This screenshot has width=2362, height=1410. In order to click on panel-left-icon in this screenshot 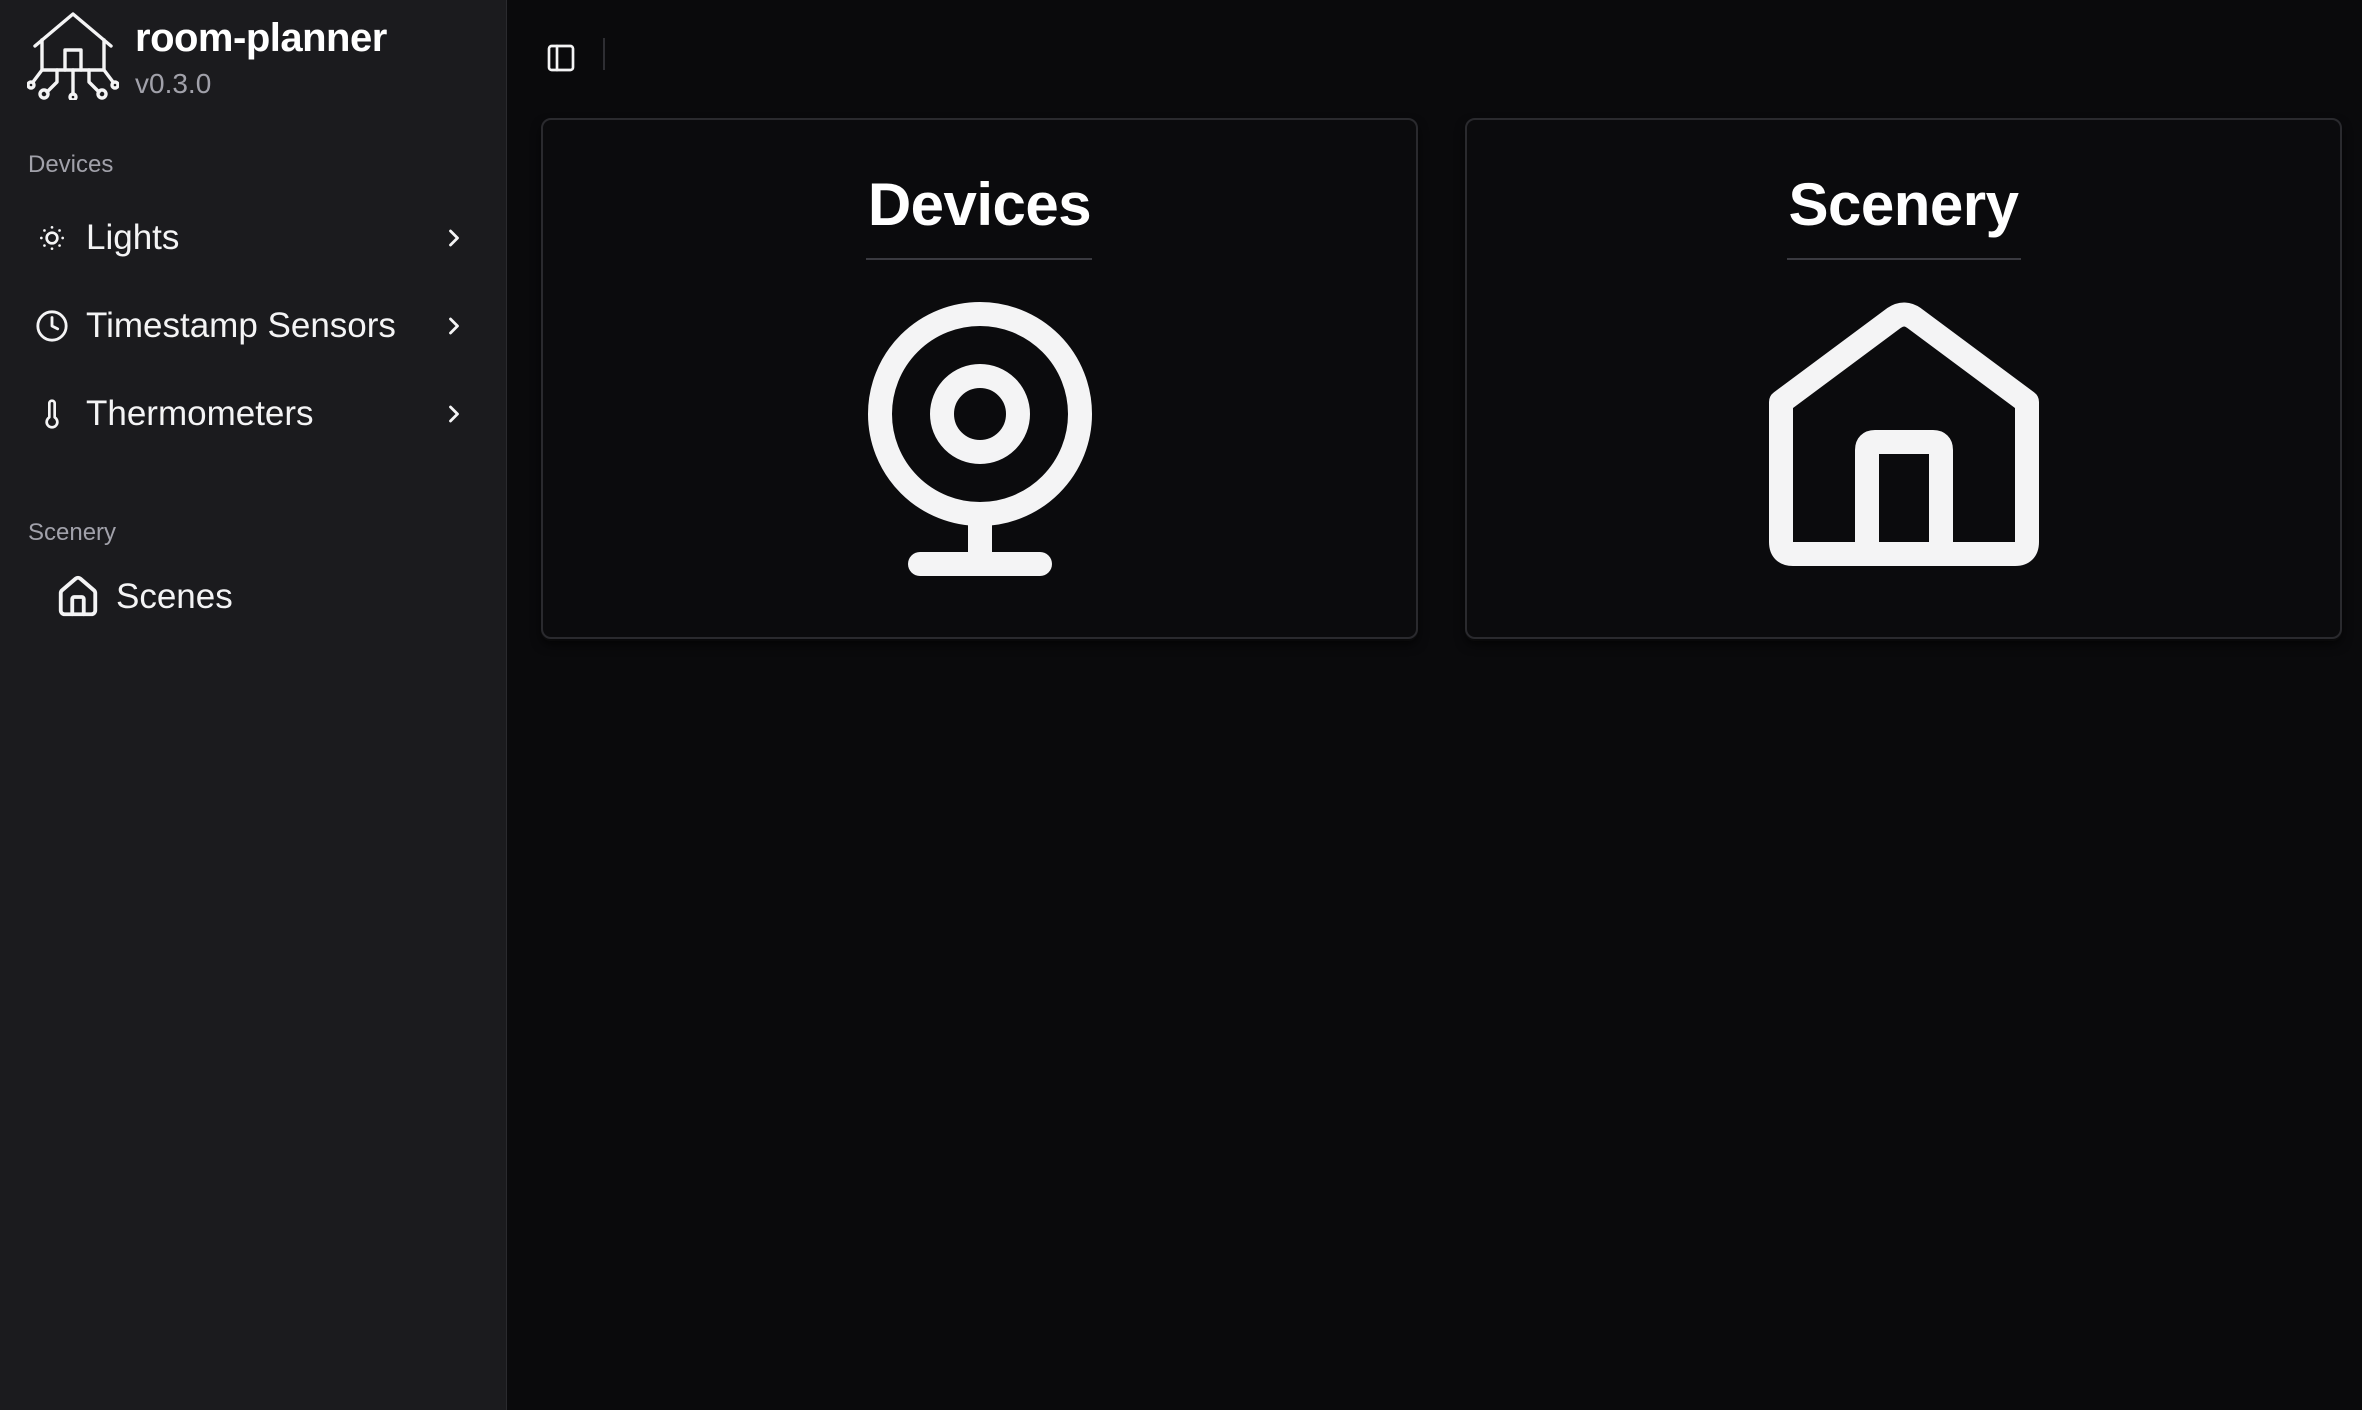, I will do `click(561, 58)`.